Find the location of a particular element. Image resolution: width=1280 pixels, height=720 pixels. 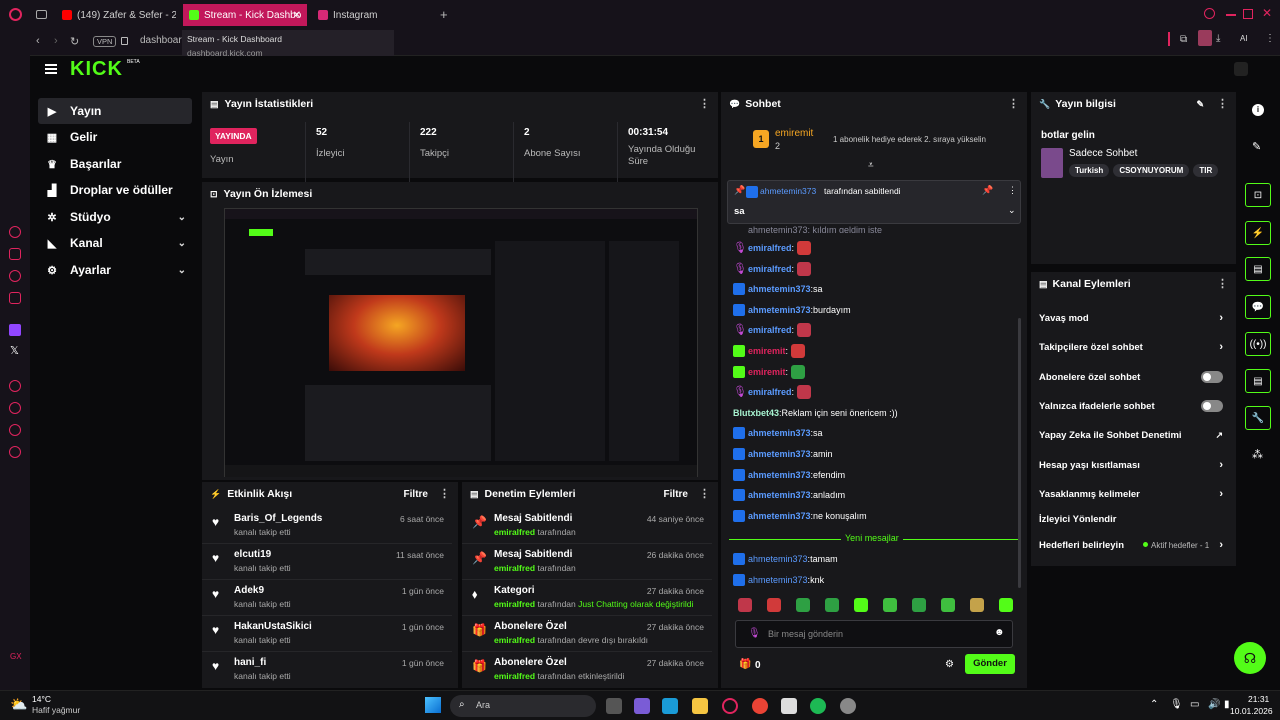

emote-knife-icon is located at coordinates (745, 605).